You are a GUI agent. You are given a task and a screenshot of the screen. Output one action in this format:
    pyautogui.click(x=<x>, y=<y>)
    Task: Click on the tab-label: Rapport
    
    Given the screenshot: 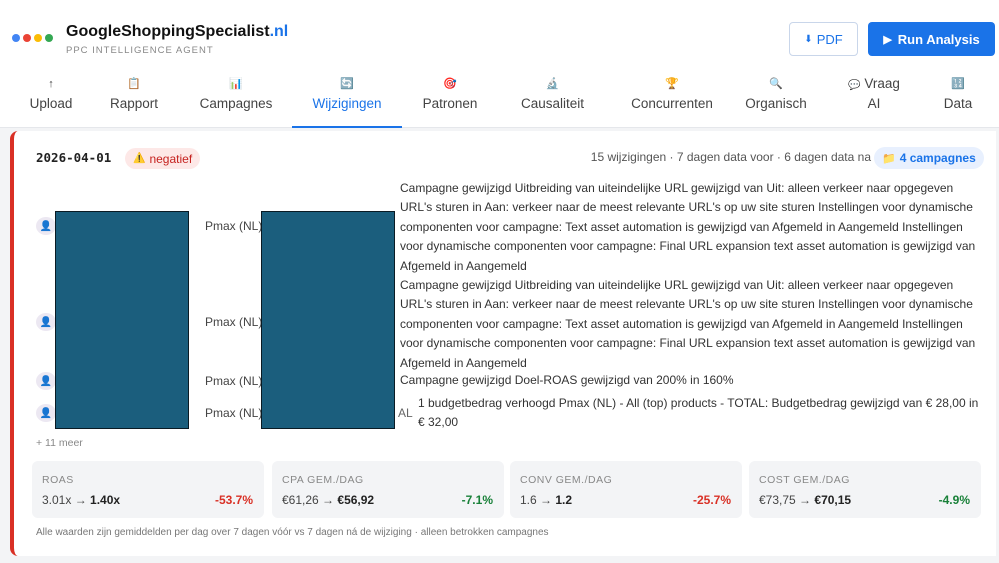 What is the action you would take?
    pyautogui.click(x=134, y=103)
    